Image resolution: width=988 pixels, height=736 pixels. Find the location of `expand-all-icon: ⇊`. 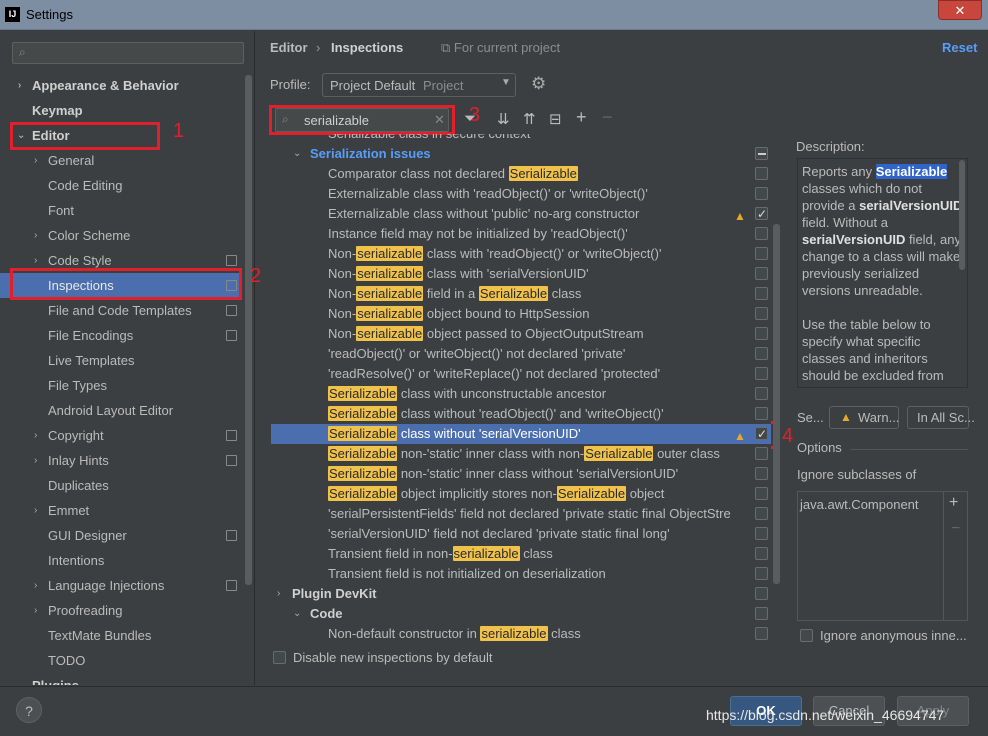

expand-all-icon: ⇊ is located at coordinates (503, 119).